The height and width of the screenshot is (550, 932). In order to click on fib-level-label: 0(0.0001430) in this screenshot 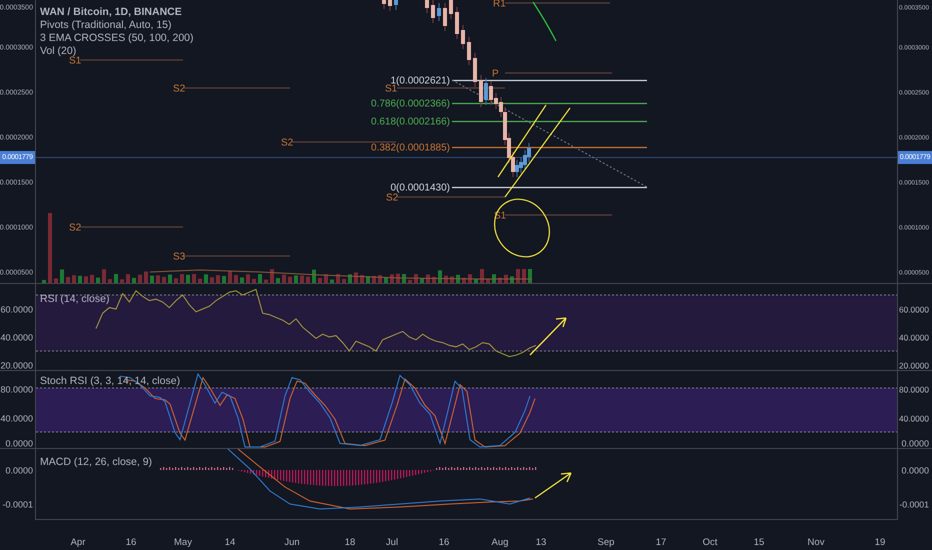, I will do `click(420, 188)`.